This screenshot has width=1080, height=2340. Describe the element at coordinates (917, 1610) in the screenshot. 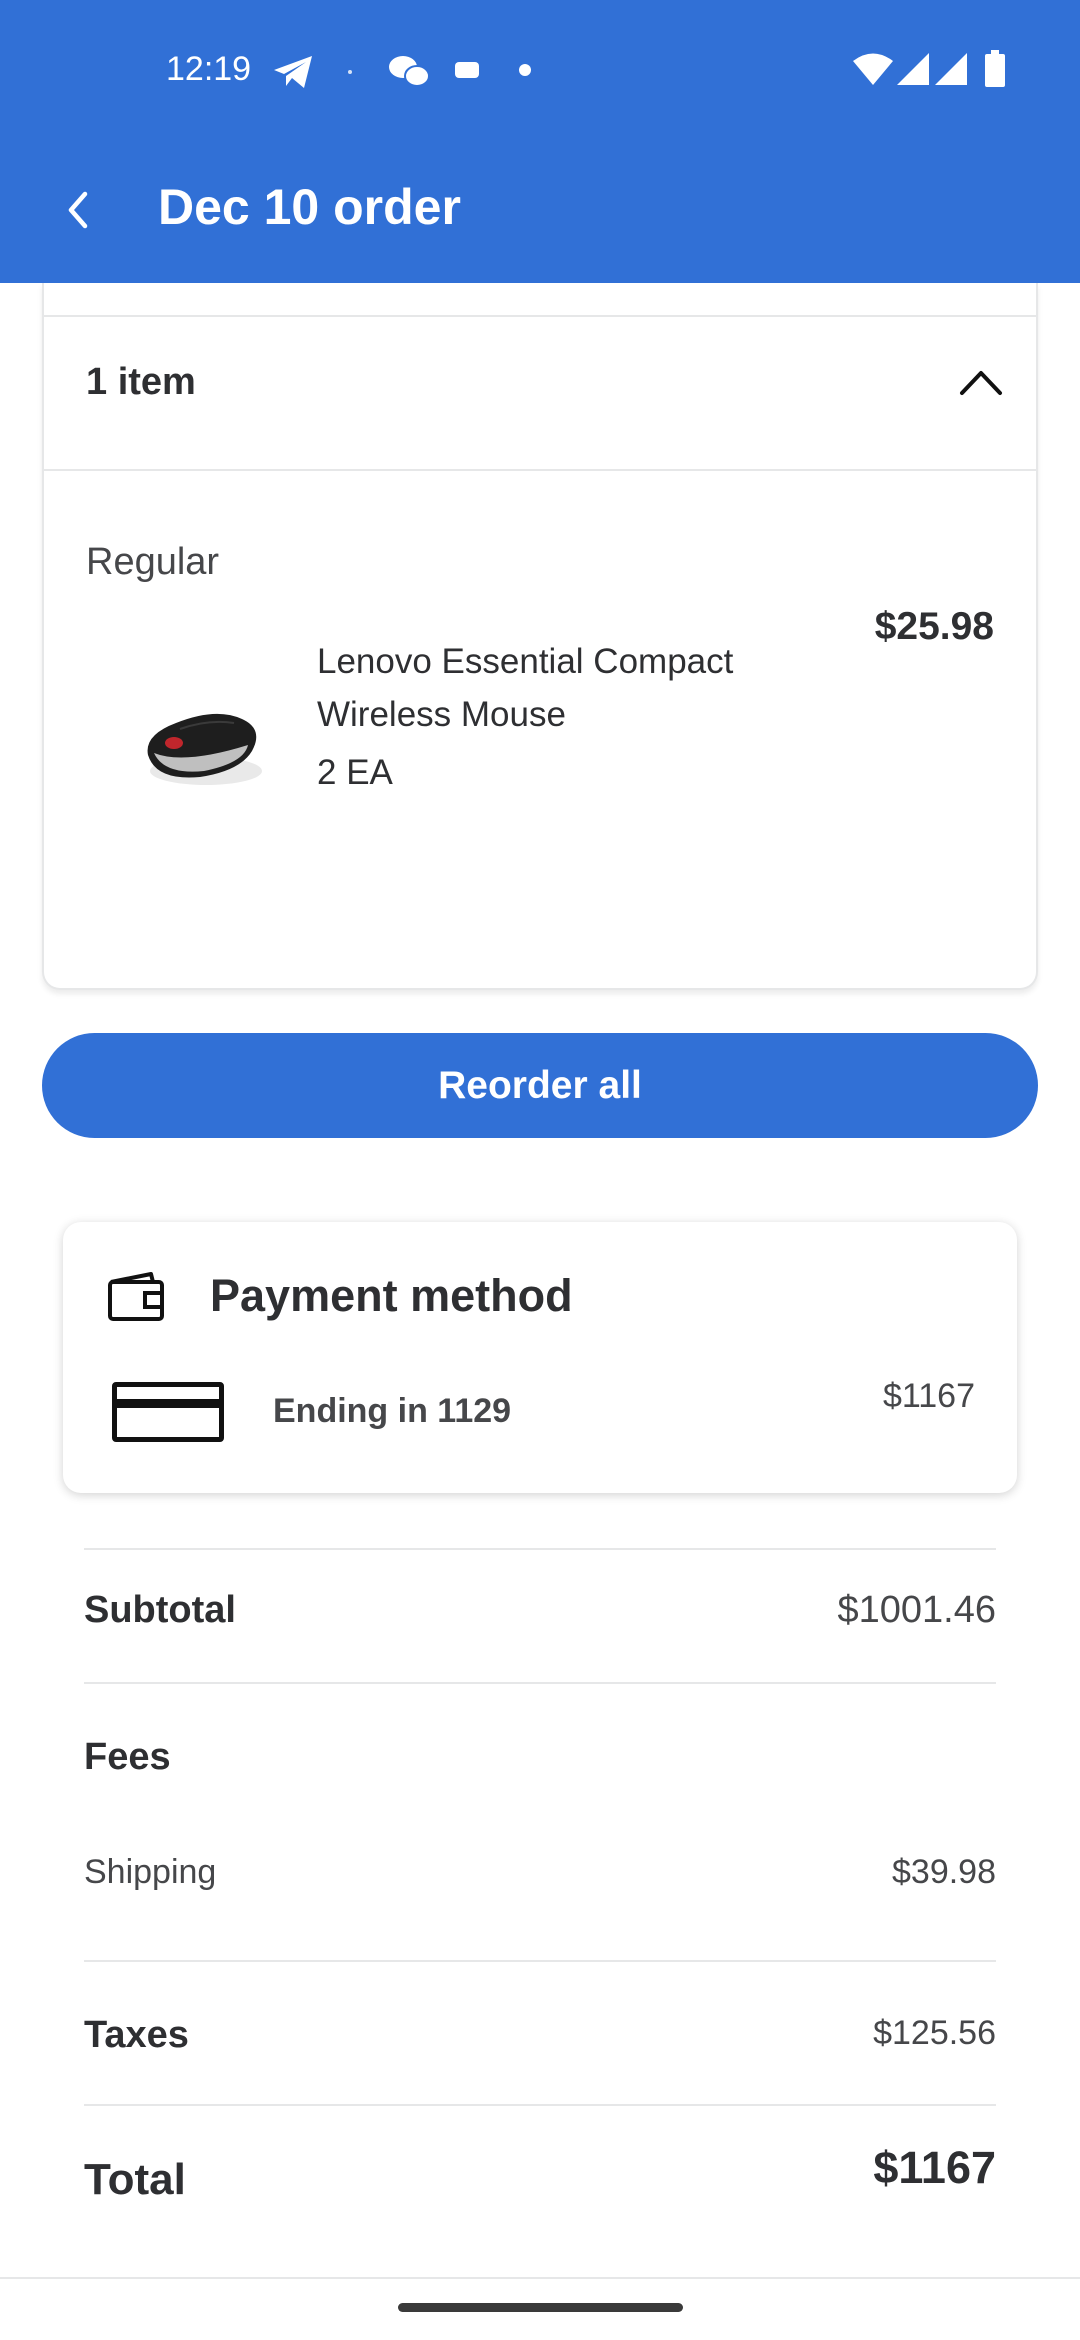

I see `subtotal-value: $1001.46` at that location.